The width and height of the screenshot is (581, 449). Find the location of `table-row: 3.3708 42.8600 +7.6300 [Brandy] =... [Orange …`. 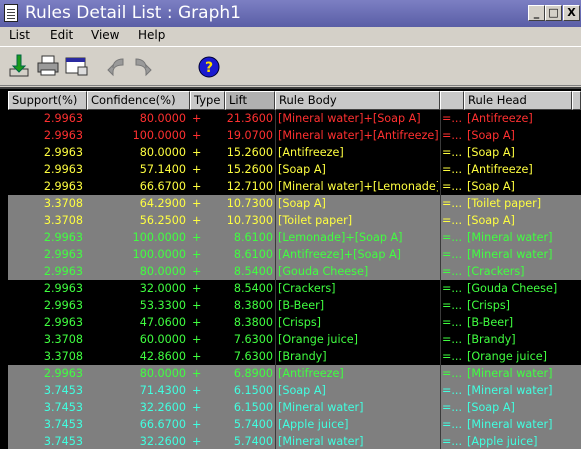

table-row: 3.3708 42.8600 +7.6300 [Brandy] =... [Orange … is located at coordinates (294, 356).